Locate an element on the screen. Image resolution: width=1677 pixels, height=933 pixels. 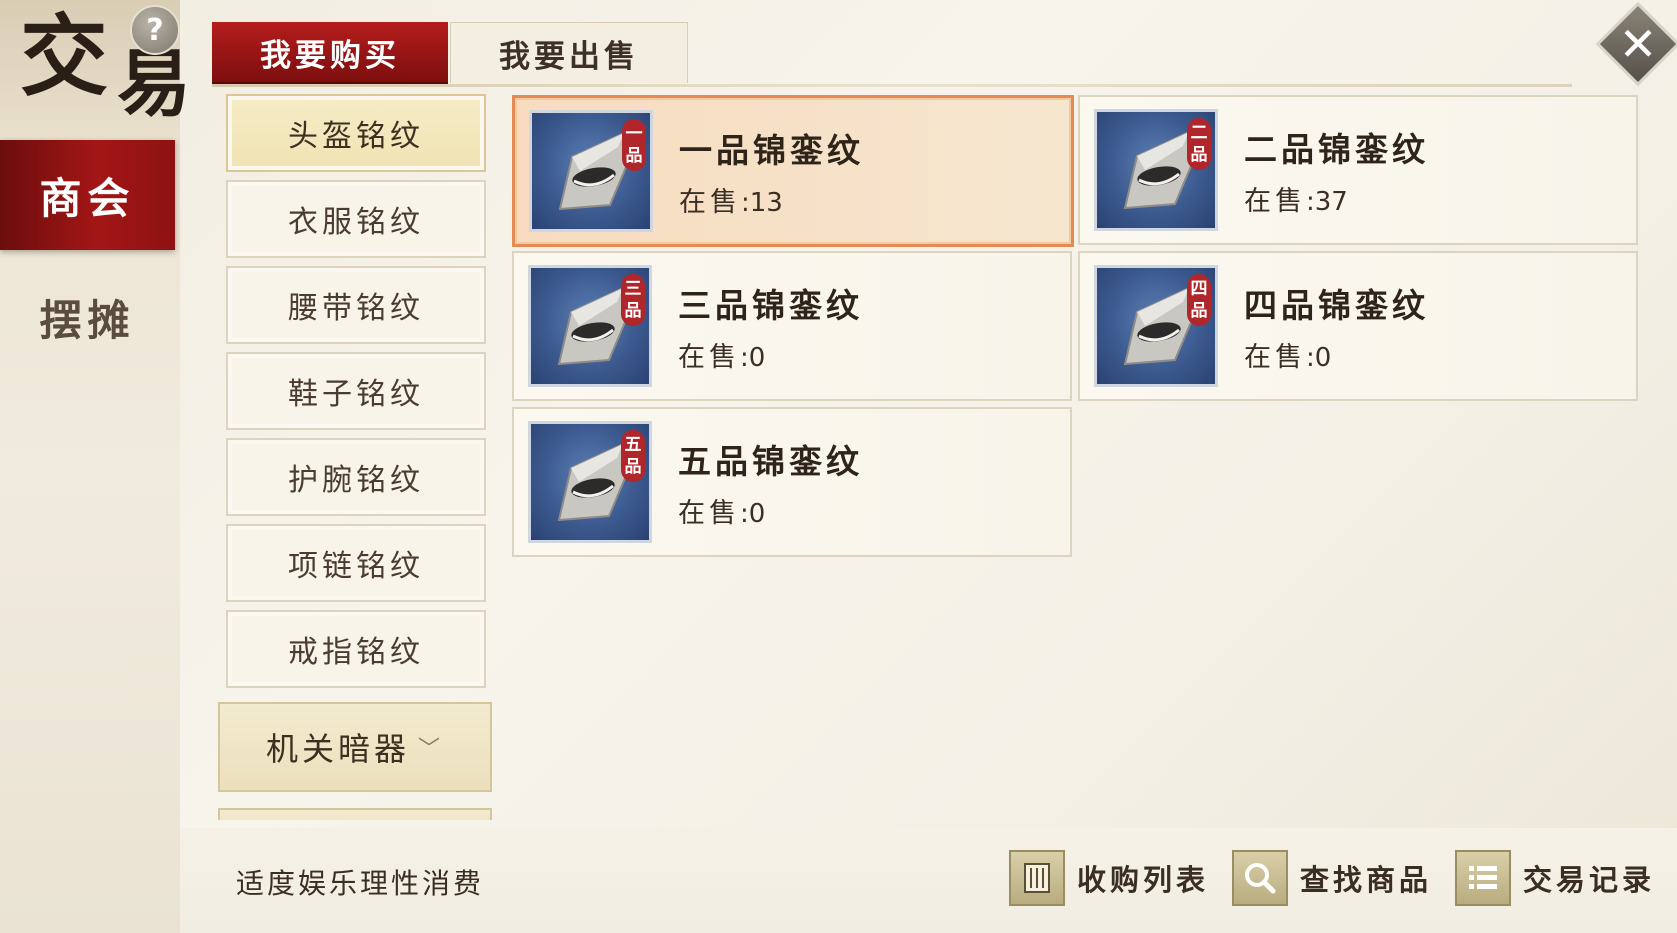
tab-divider is located at coordinates (892, 85).